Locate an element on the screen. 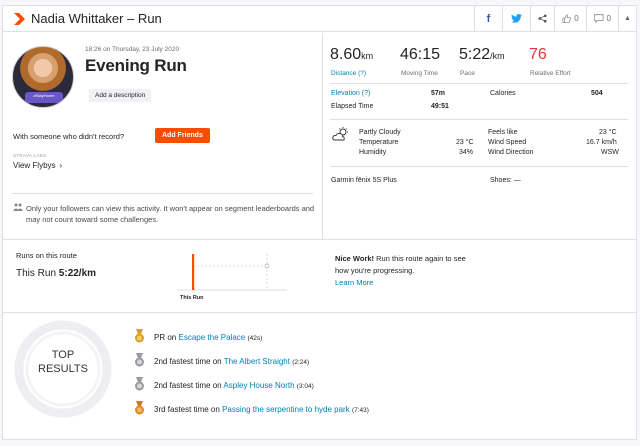 The image size is (640, 446). wind-speed-label: Wind Speed is located at coordinates (507, 142).